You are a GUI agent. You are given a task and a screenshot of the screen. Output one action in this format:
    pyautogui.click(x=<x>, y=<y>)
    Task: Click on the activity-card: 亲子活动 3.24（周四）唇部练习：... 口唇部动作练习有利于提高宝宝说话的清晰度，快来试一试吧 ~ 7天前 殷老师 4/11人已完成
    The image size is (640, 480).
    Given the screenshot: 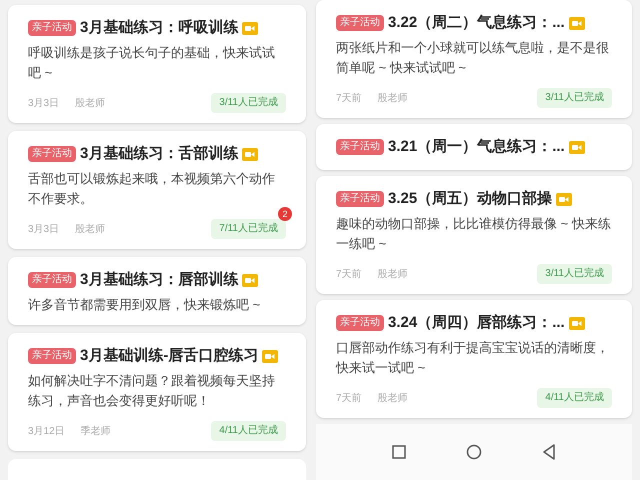 What is the action you would take?
    pyautogui.click(x=474, y=359)
    